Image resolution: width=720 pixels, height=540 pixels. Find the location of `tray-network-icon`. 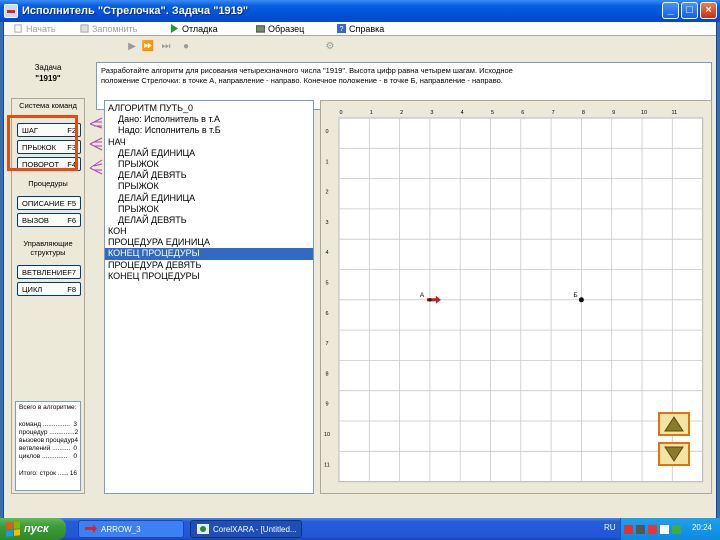

tray-network-icon is located at coordinates (640, 529).